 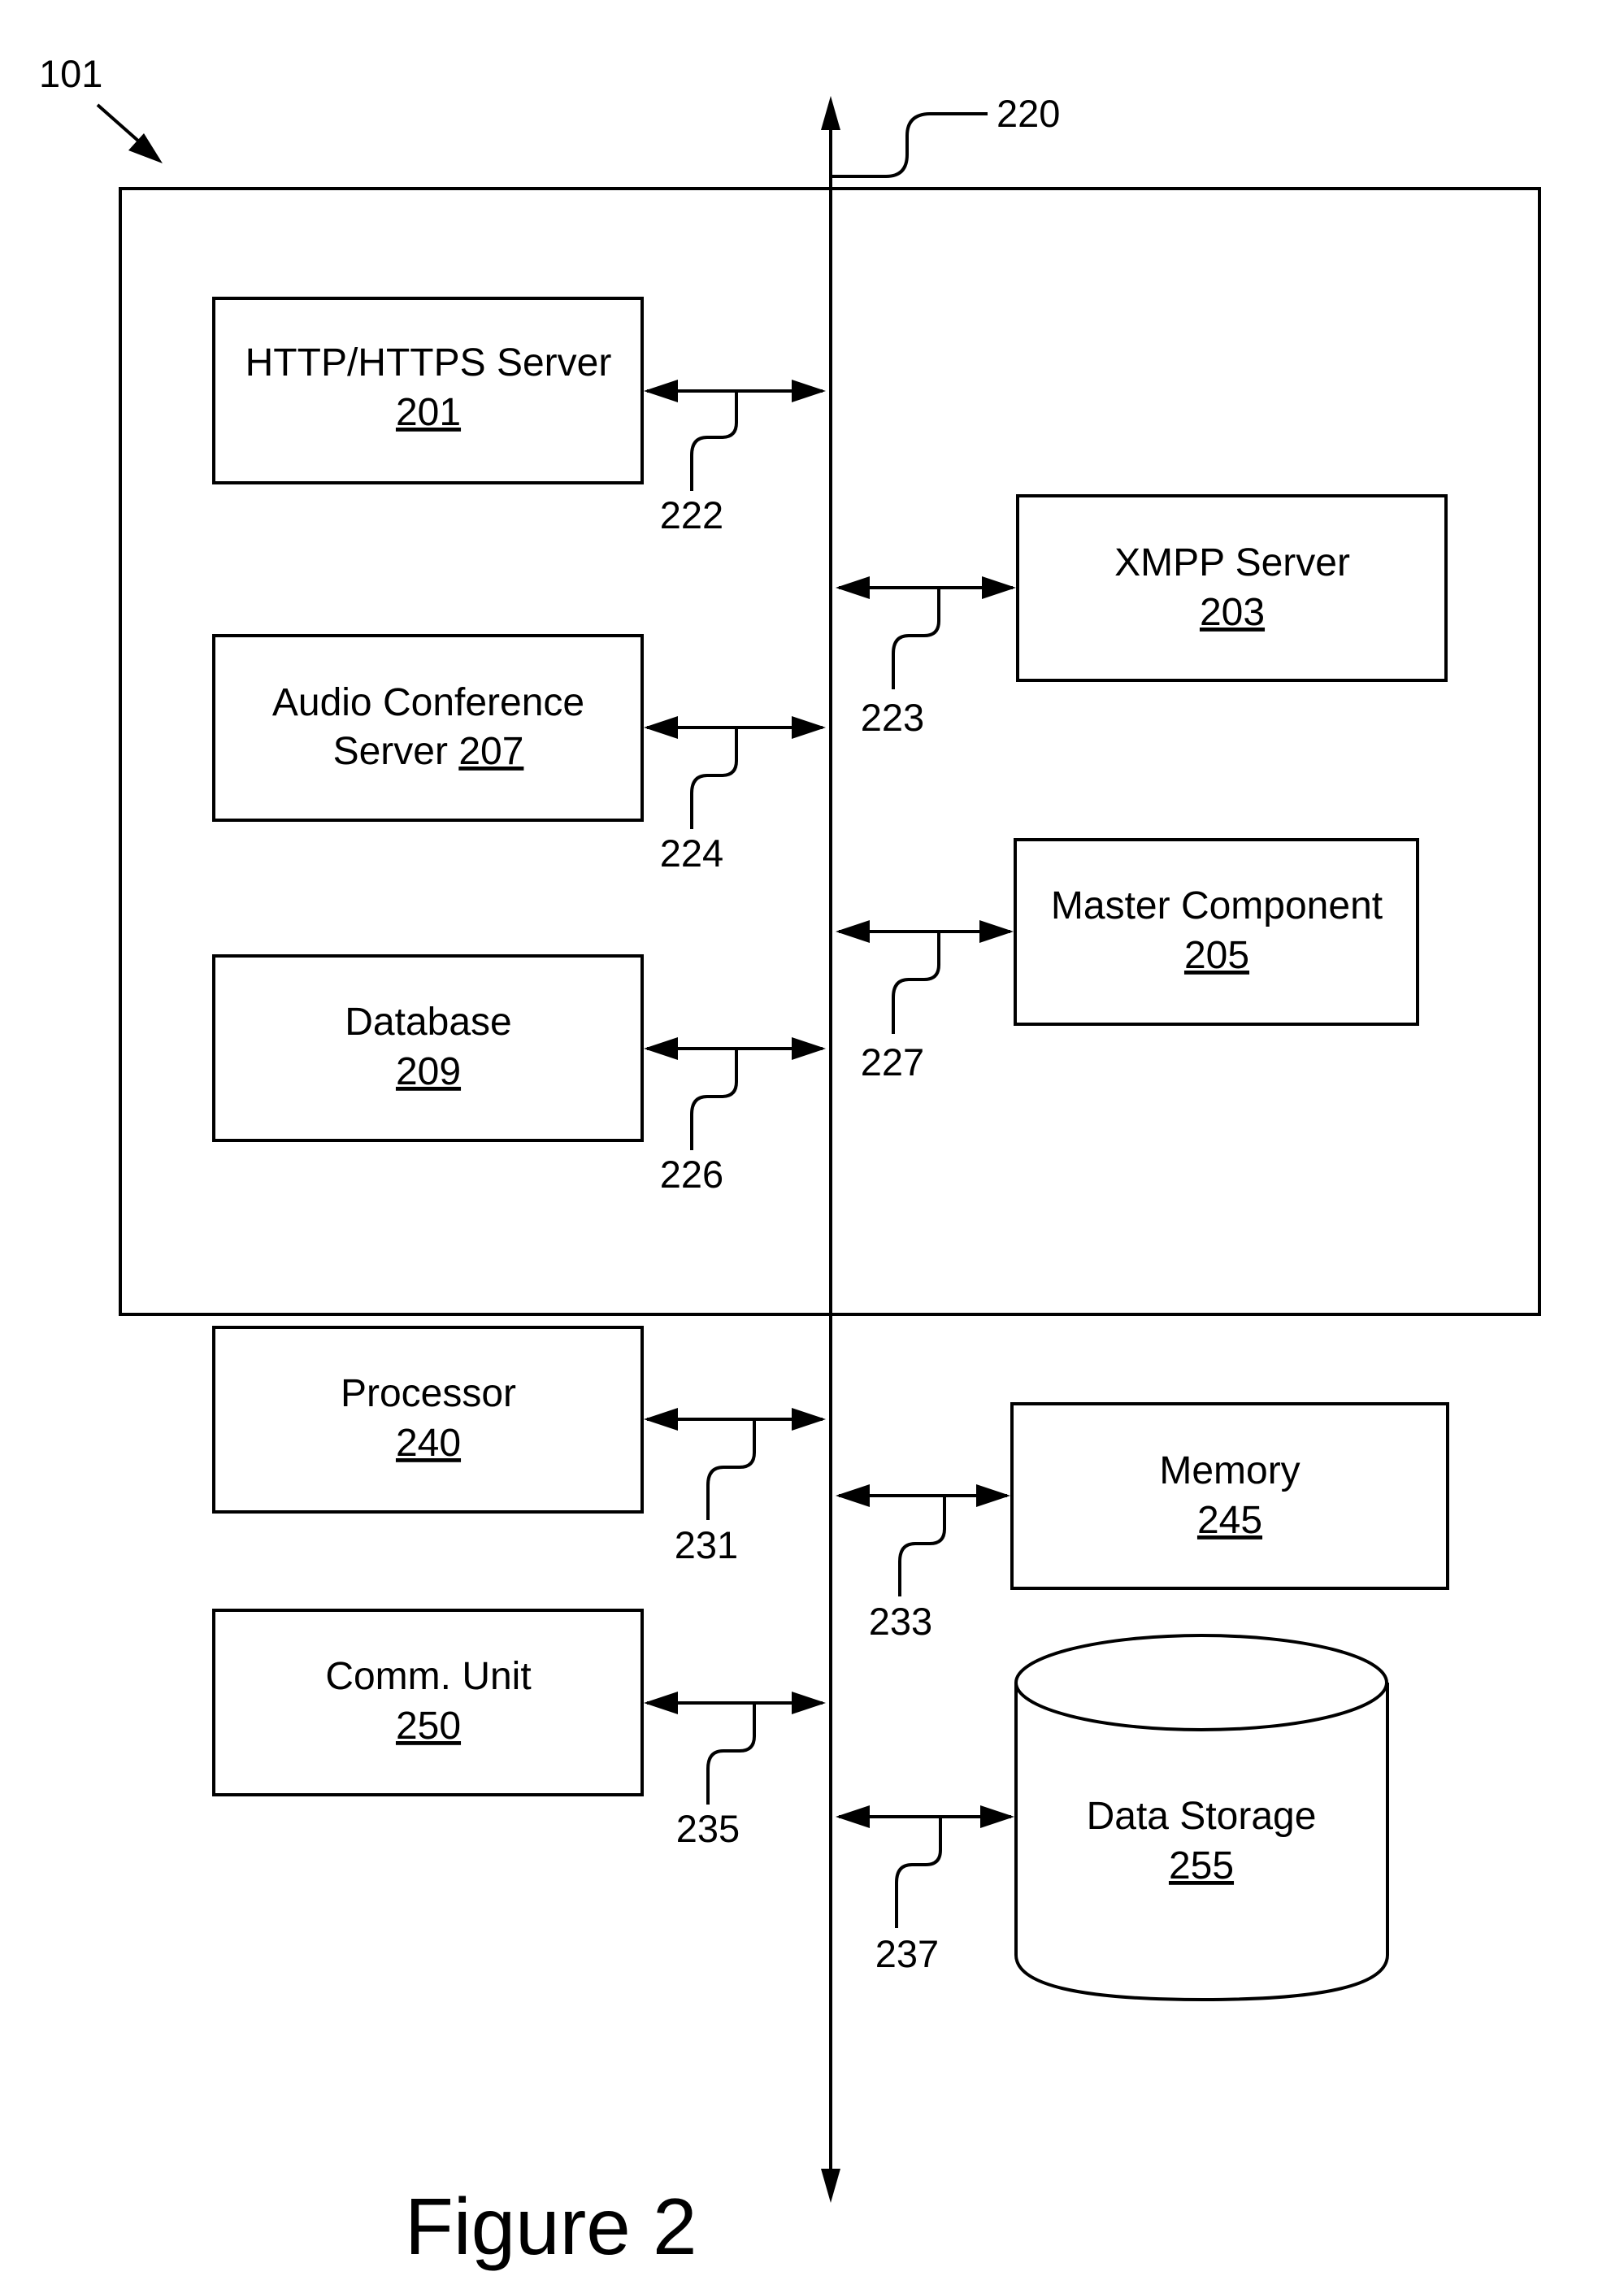 I want to click on master-component-block: Master Component 205, so click(x=1216, y=932).